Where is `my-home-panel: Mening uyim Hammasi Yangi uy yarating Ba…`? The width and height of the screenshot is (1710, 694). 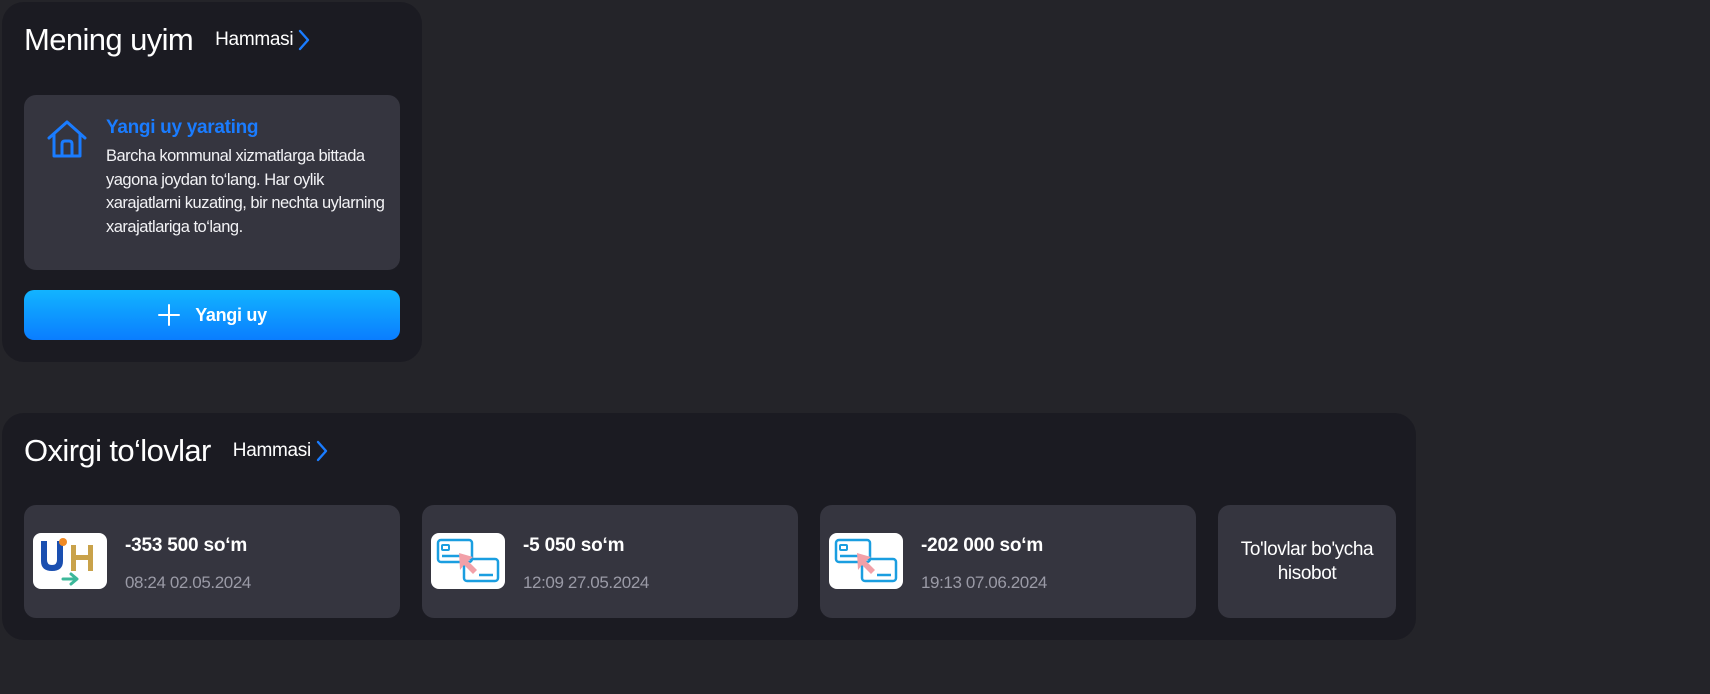 my-home-panel: Mening uyim Hammasi Yangi uy yarating Ba… is located at coordinates (212, 182).